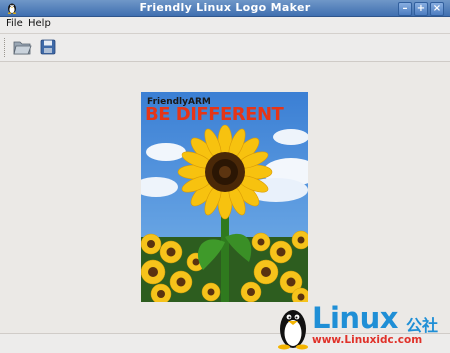 The image size is (450, 353). What do you see at coordinates (22, 47) in the screenshot?
I see `open-folder-icon` at bounding box center [22, 47].